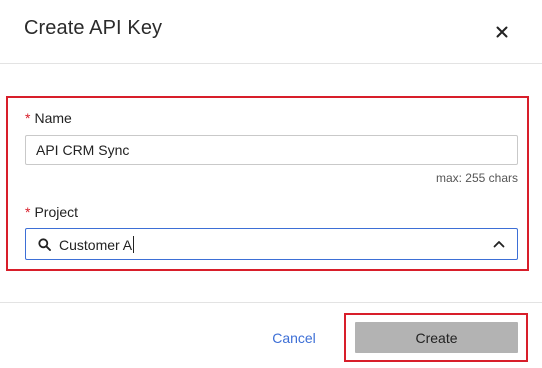  I want to click on name-input, so click(271, 150).